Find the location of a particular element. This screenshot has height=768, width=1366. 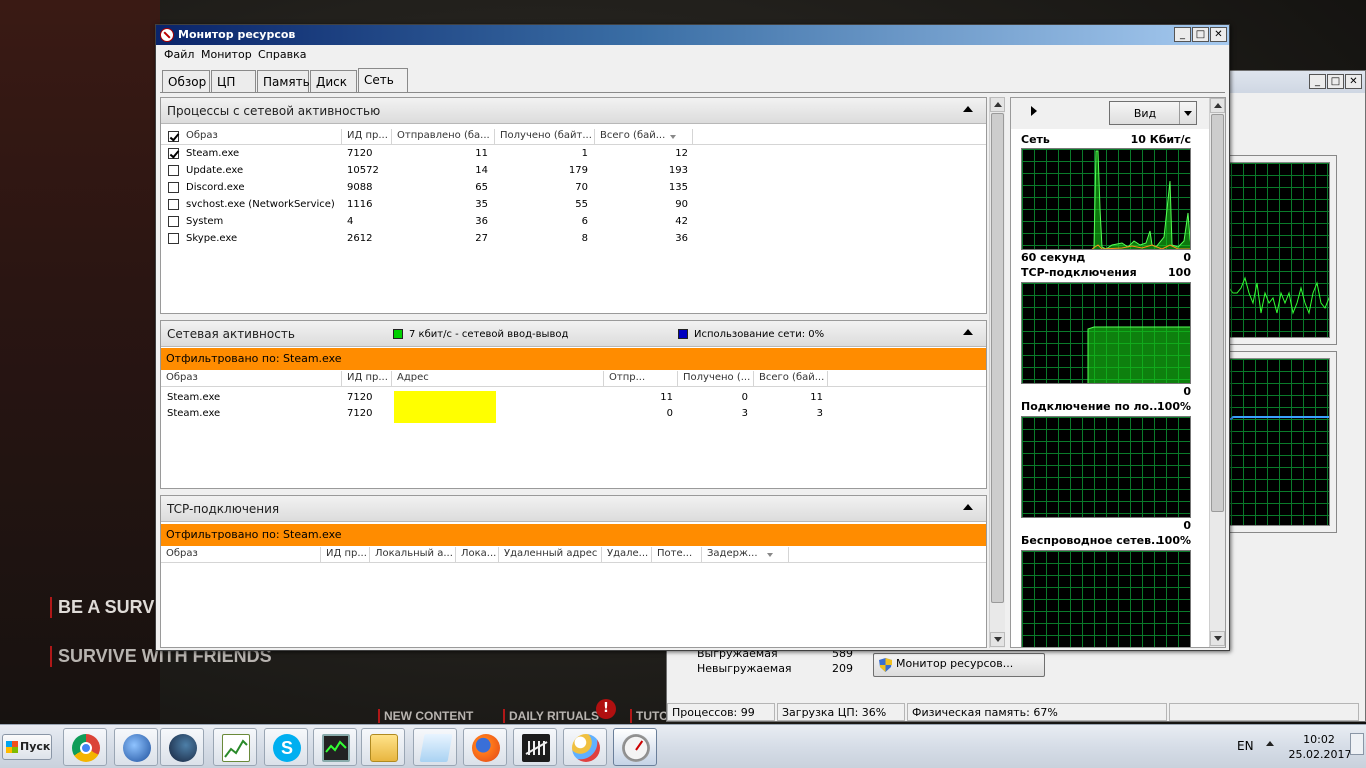

taskbar-paint is located at coordinates (585, 747).